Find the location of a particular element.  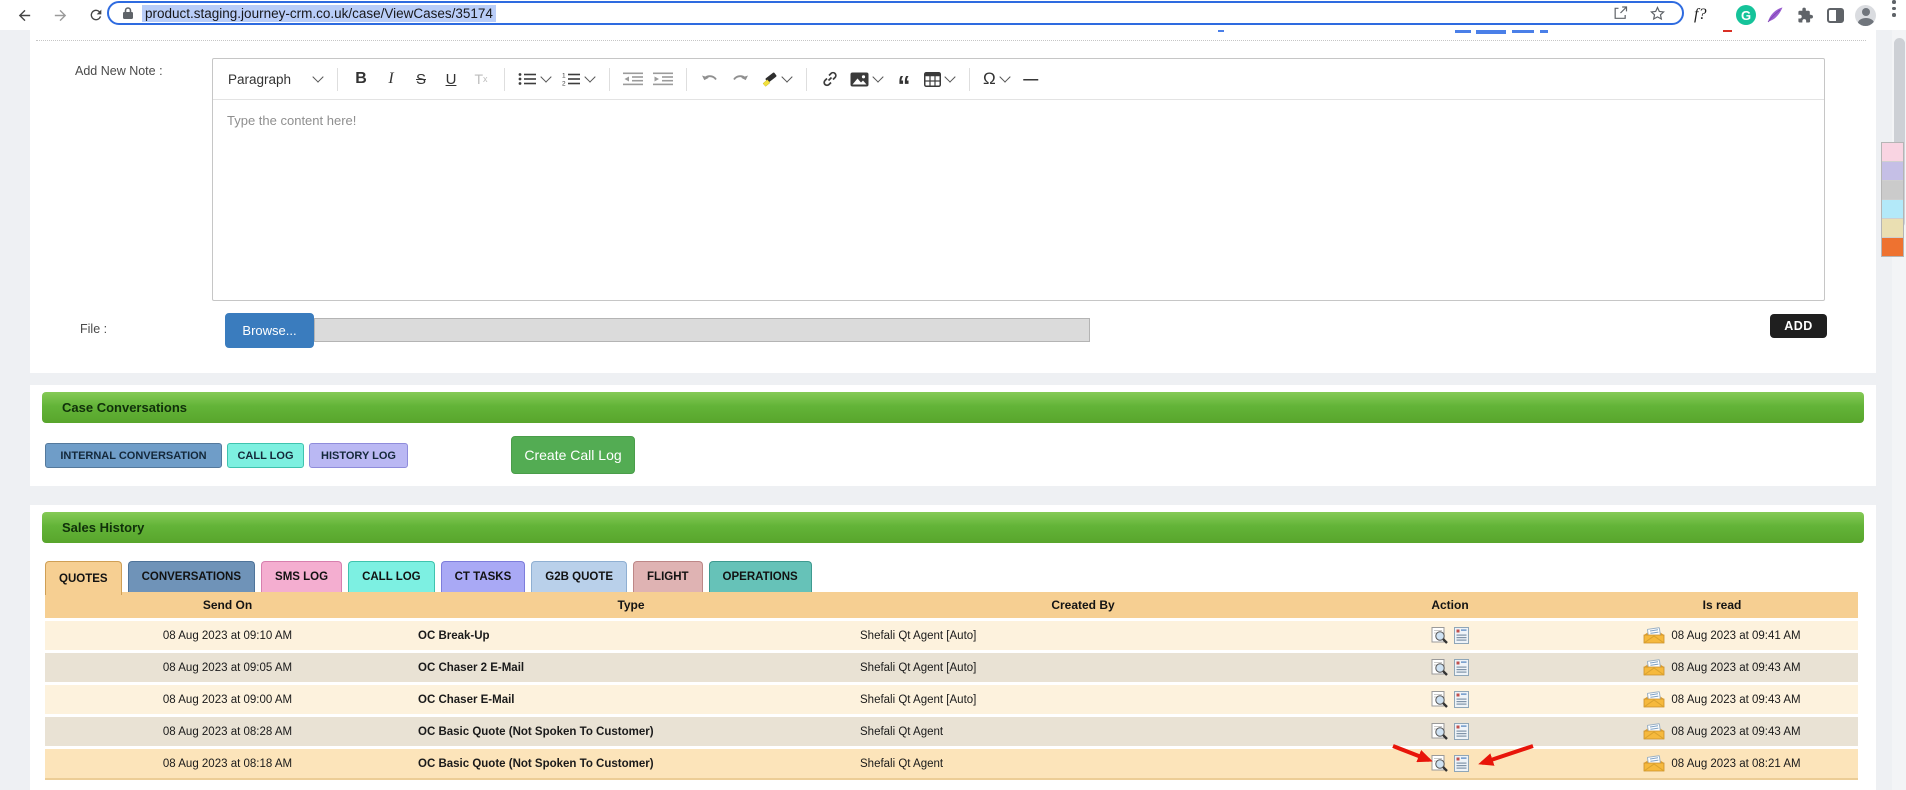

redo-button is located at coordinates (740, 79).